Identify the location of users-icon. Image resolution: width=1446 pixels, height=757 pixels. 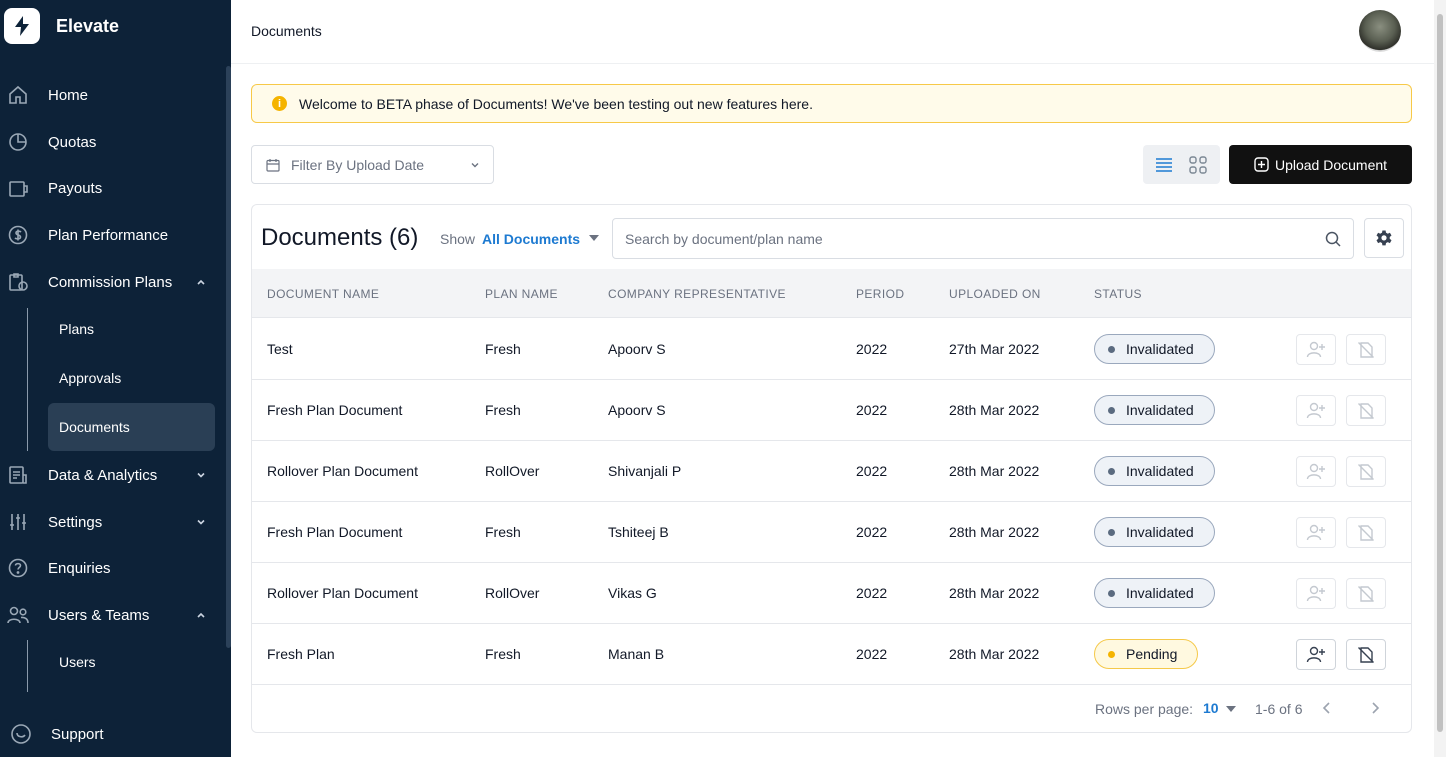
(18, 615).